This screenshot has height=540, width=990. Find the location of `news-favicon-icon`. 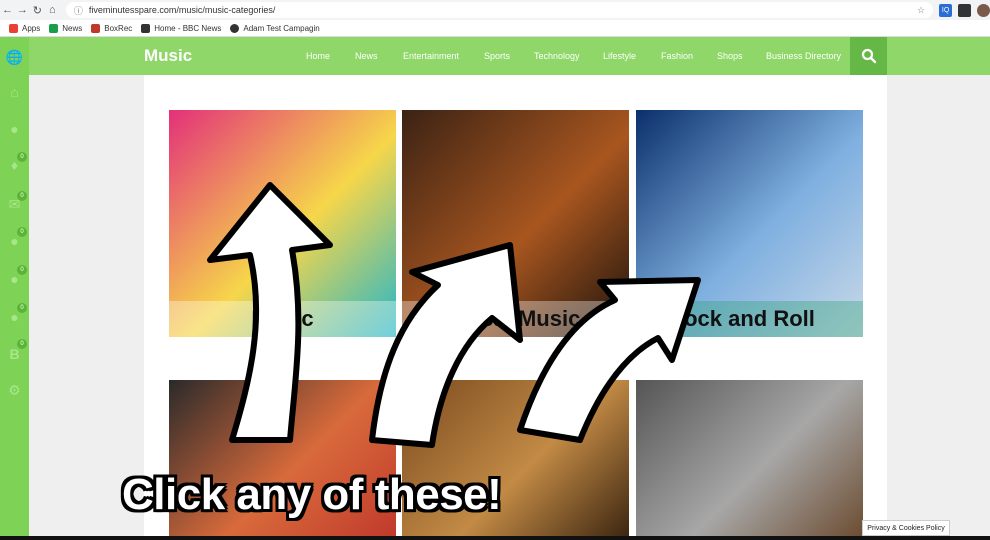

news-favicon-icon is located at coordinates (54, 28).